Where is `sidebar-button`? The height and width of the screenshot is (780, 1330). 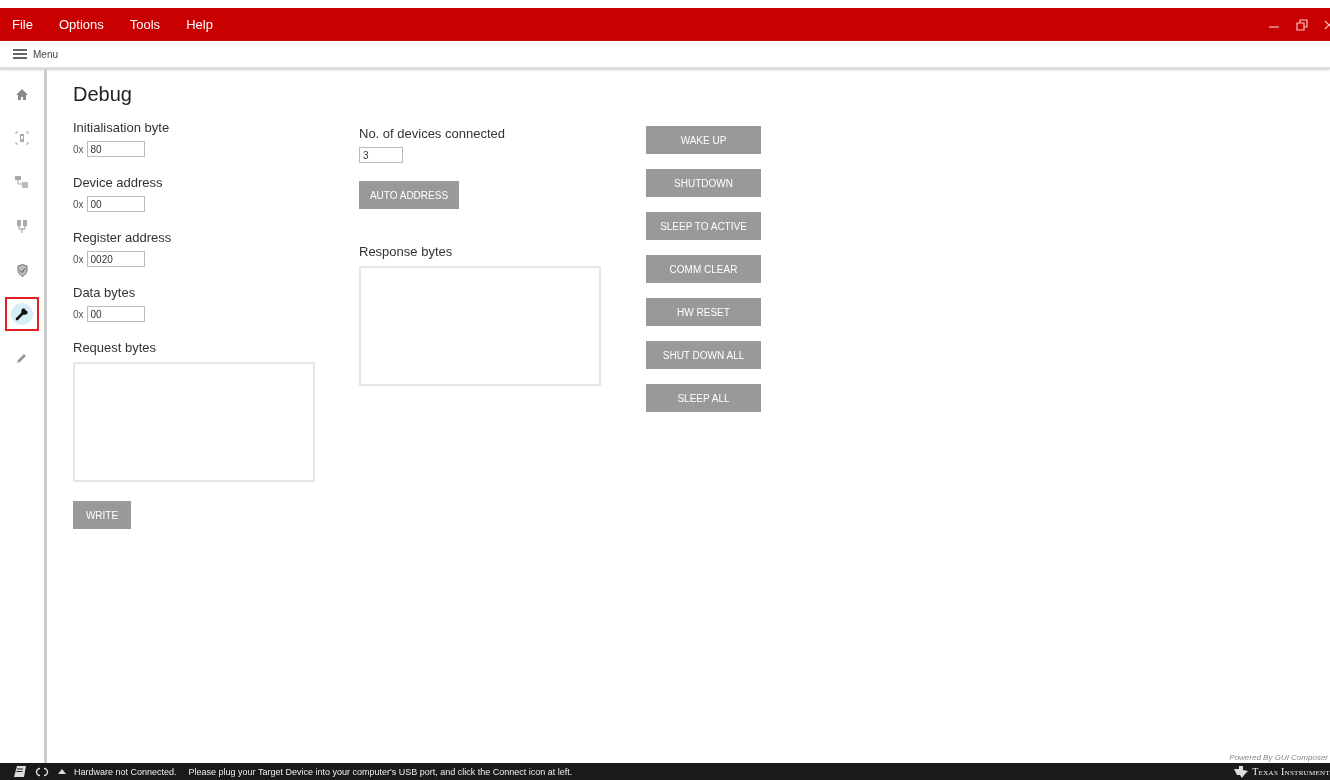 sidebar-button is located at coordinates (22, 314).